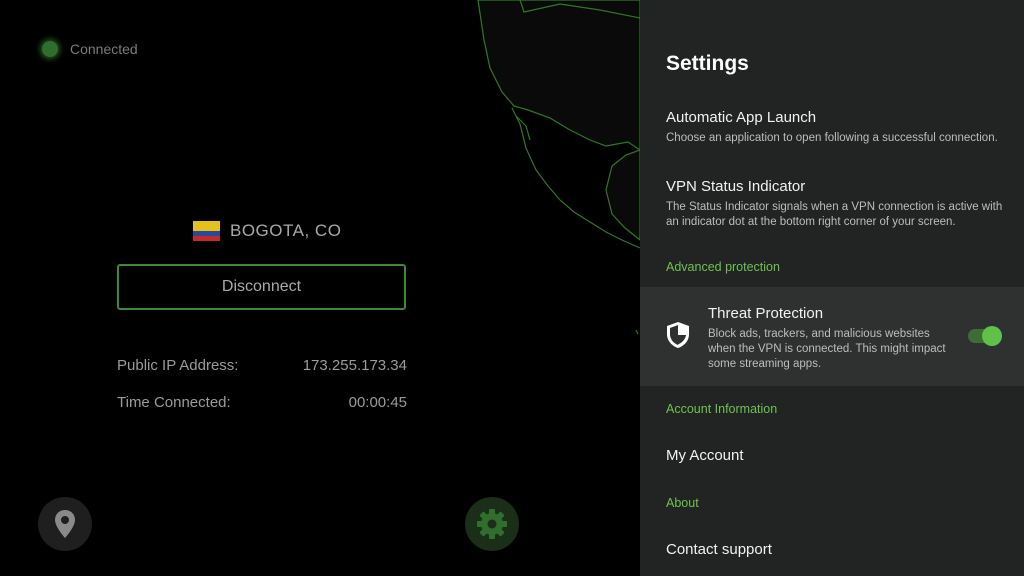  I want to click on public-ip-value: 173.255.173.34, so click(354, 365).